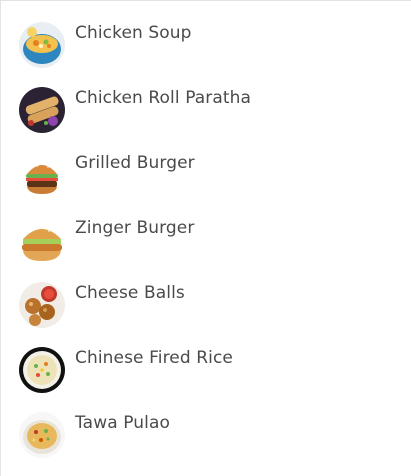 This screenshot has height=476, width=411. What do you see at coordinates (163, 98) in the screenshot?
I see `item-label: Chicken Roll Paratha` at bounding box center [163, 98].